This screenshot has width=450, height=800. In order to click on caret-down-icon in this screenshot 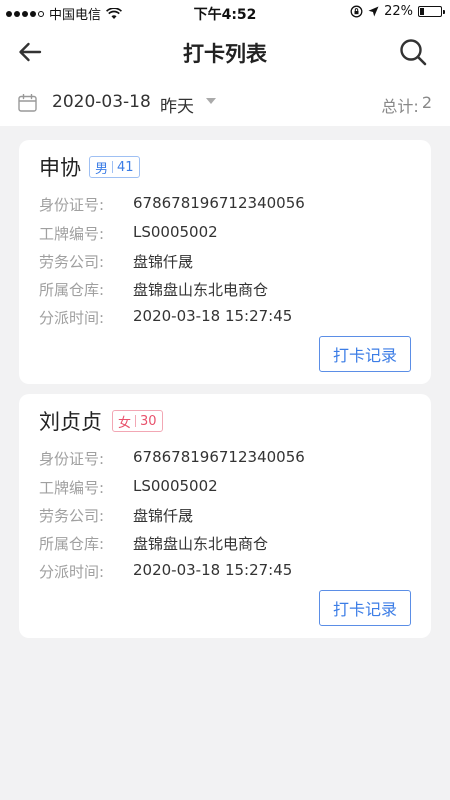, I will do `click(211, 101)`.